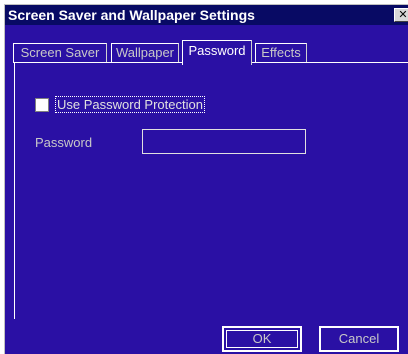 This screenshot has height=354, width=408. I want to click on cancel-button: Cancel, so click(359, 339).